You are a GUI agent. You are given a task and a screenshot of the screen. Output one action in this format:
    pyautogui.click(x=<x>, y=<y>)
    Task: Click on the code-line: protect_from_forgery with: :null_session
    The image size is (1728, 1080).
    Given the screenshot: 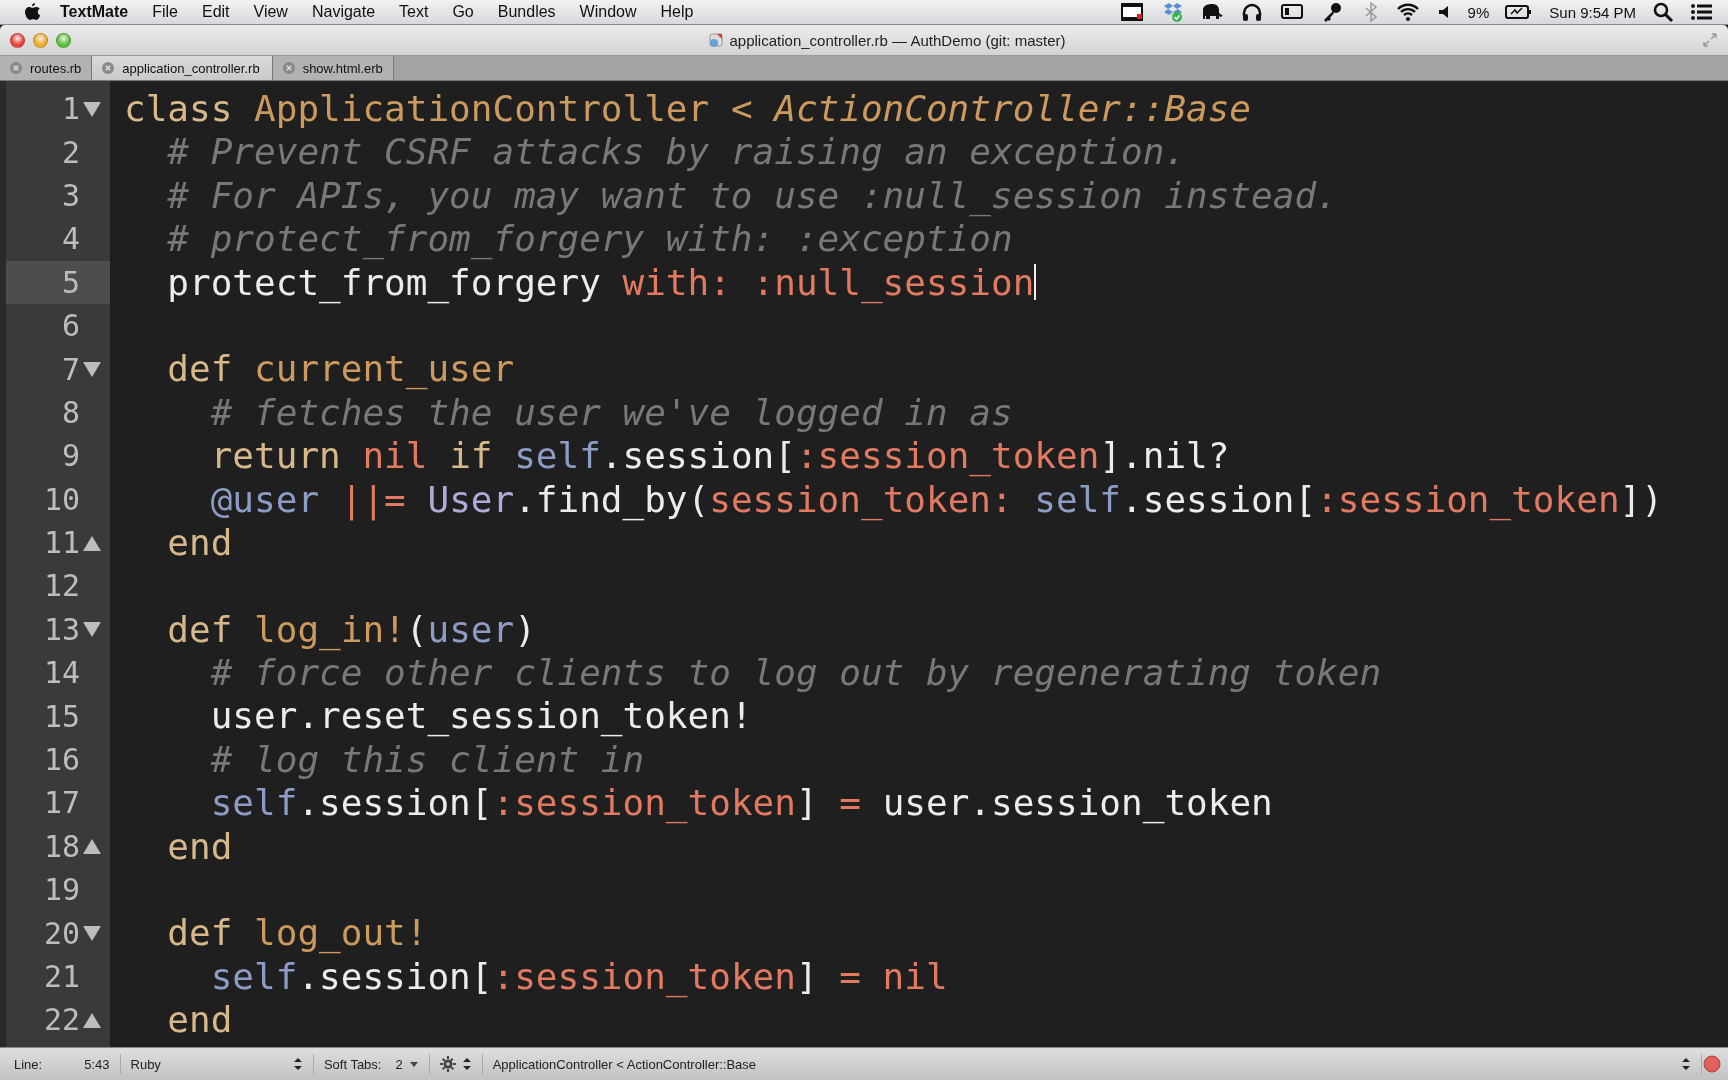 What is the action you would take?
    pyautogui.click(x=600, y=282)
    